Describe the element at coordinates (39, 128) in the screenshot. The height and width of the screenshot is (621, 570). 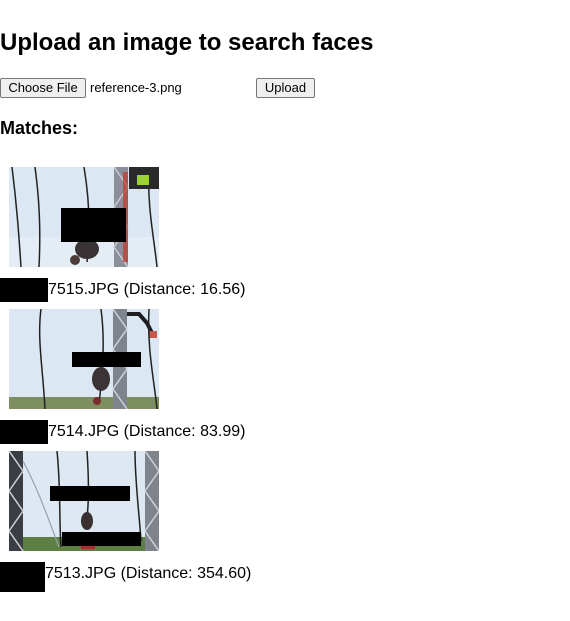
I see `matches-heading: Matches:` at that location.